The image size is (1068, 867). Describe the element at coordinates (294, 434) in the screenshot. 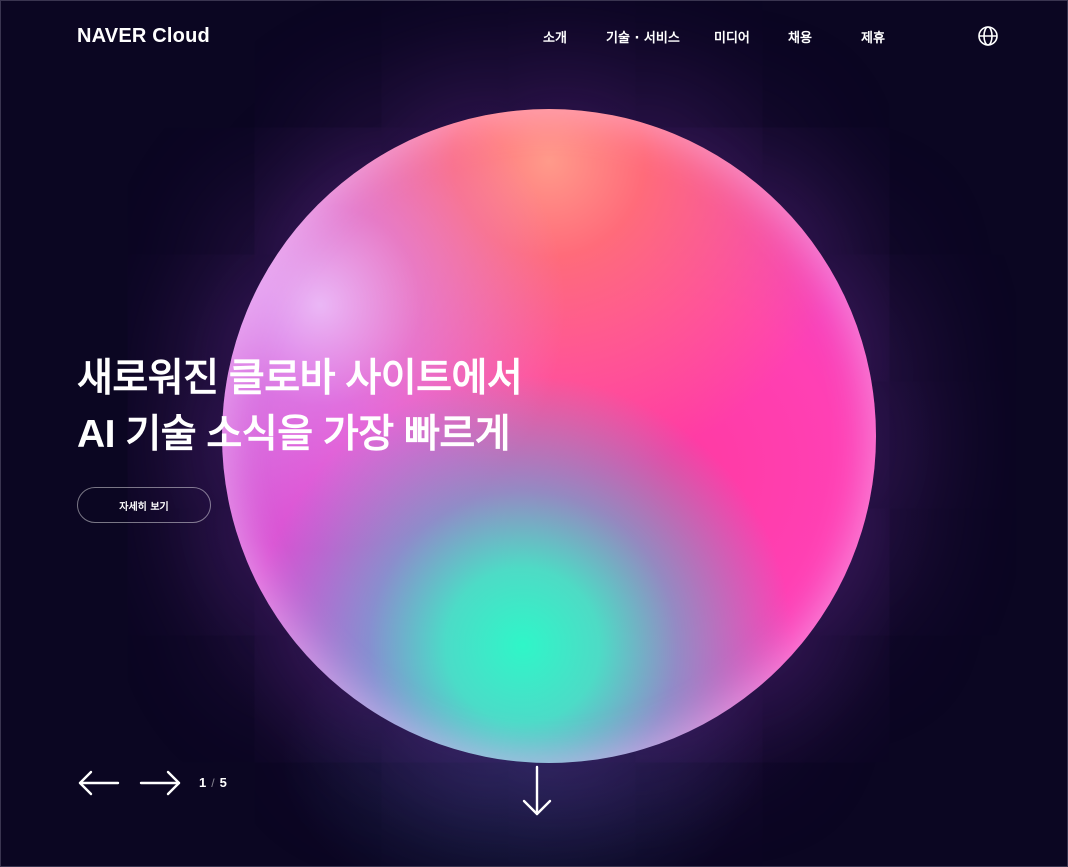

I see `hero-headline-line-2: AI 기술 소식을 가장 빠르게` at that location.